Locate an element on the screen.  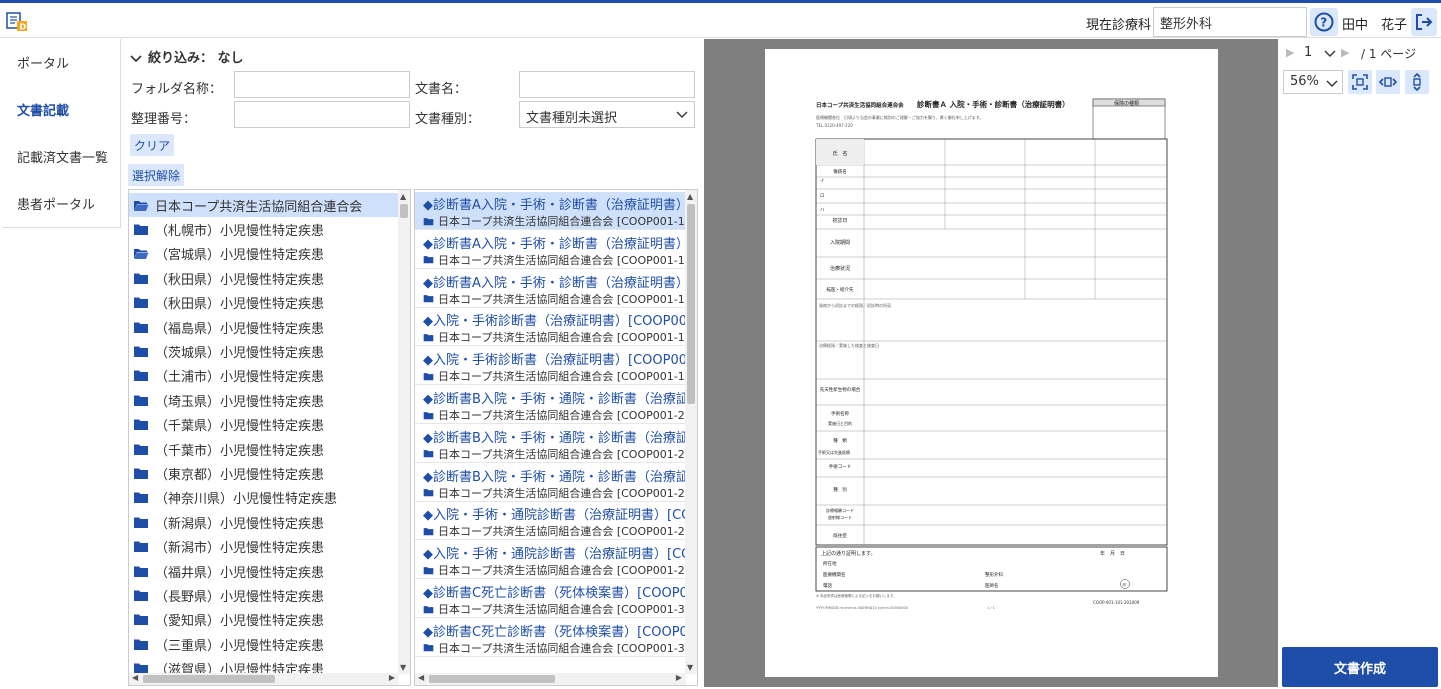
form-row-ha: ハ is located at coordinates (822, 210).